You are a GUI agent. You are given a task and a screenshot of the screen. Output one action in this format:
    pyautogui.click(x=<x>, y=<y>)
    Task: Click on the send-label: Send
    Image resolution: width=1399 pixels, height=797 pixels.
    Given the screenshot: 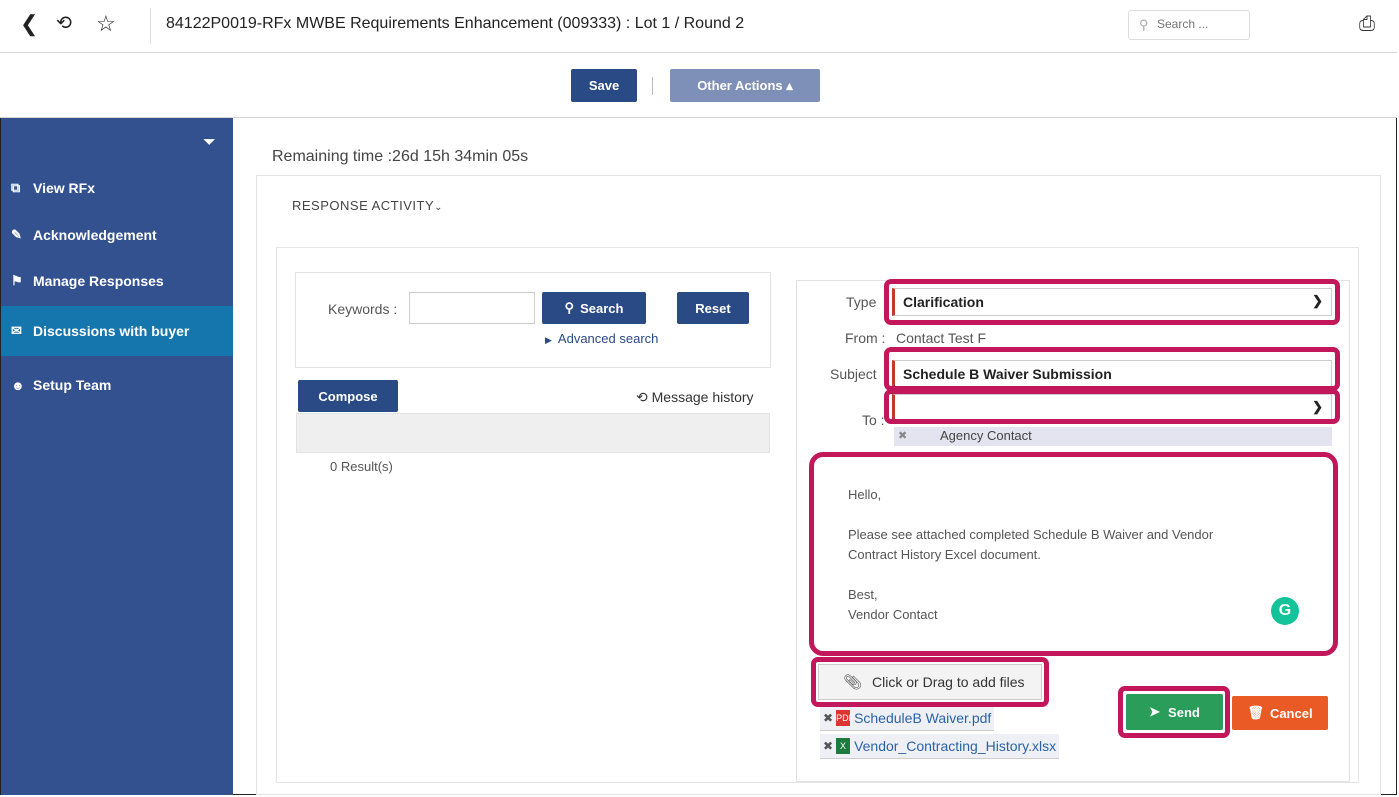 What is the action you would take?
    pyautogui.click(x=1184, y=712)
    